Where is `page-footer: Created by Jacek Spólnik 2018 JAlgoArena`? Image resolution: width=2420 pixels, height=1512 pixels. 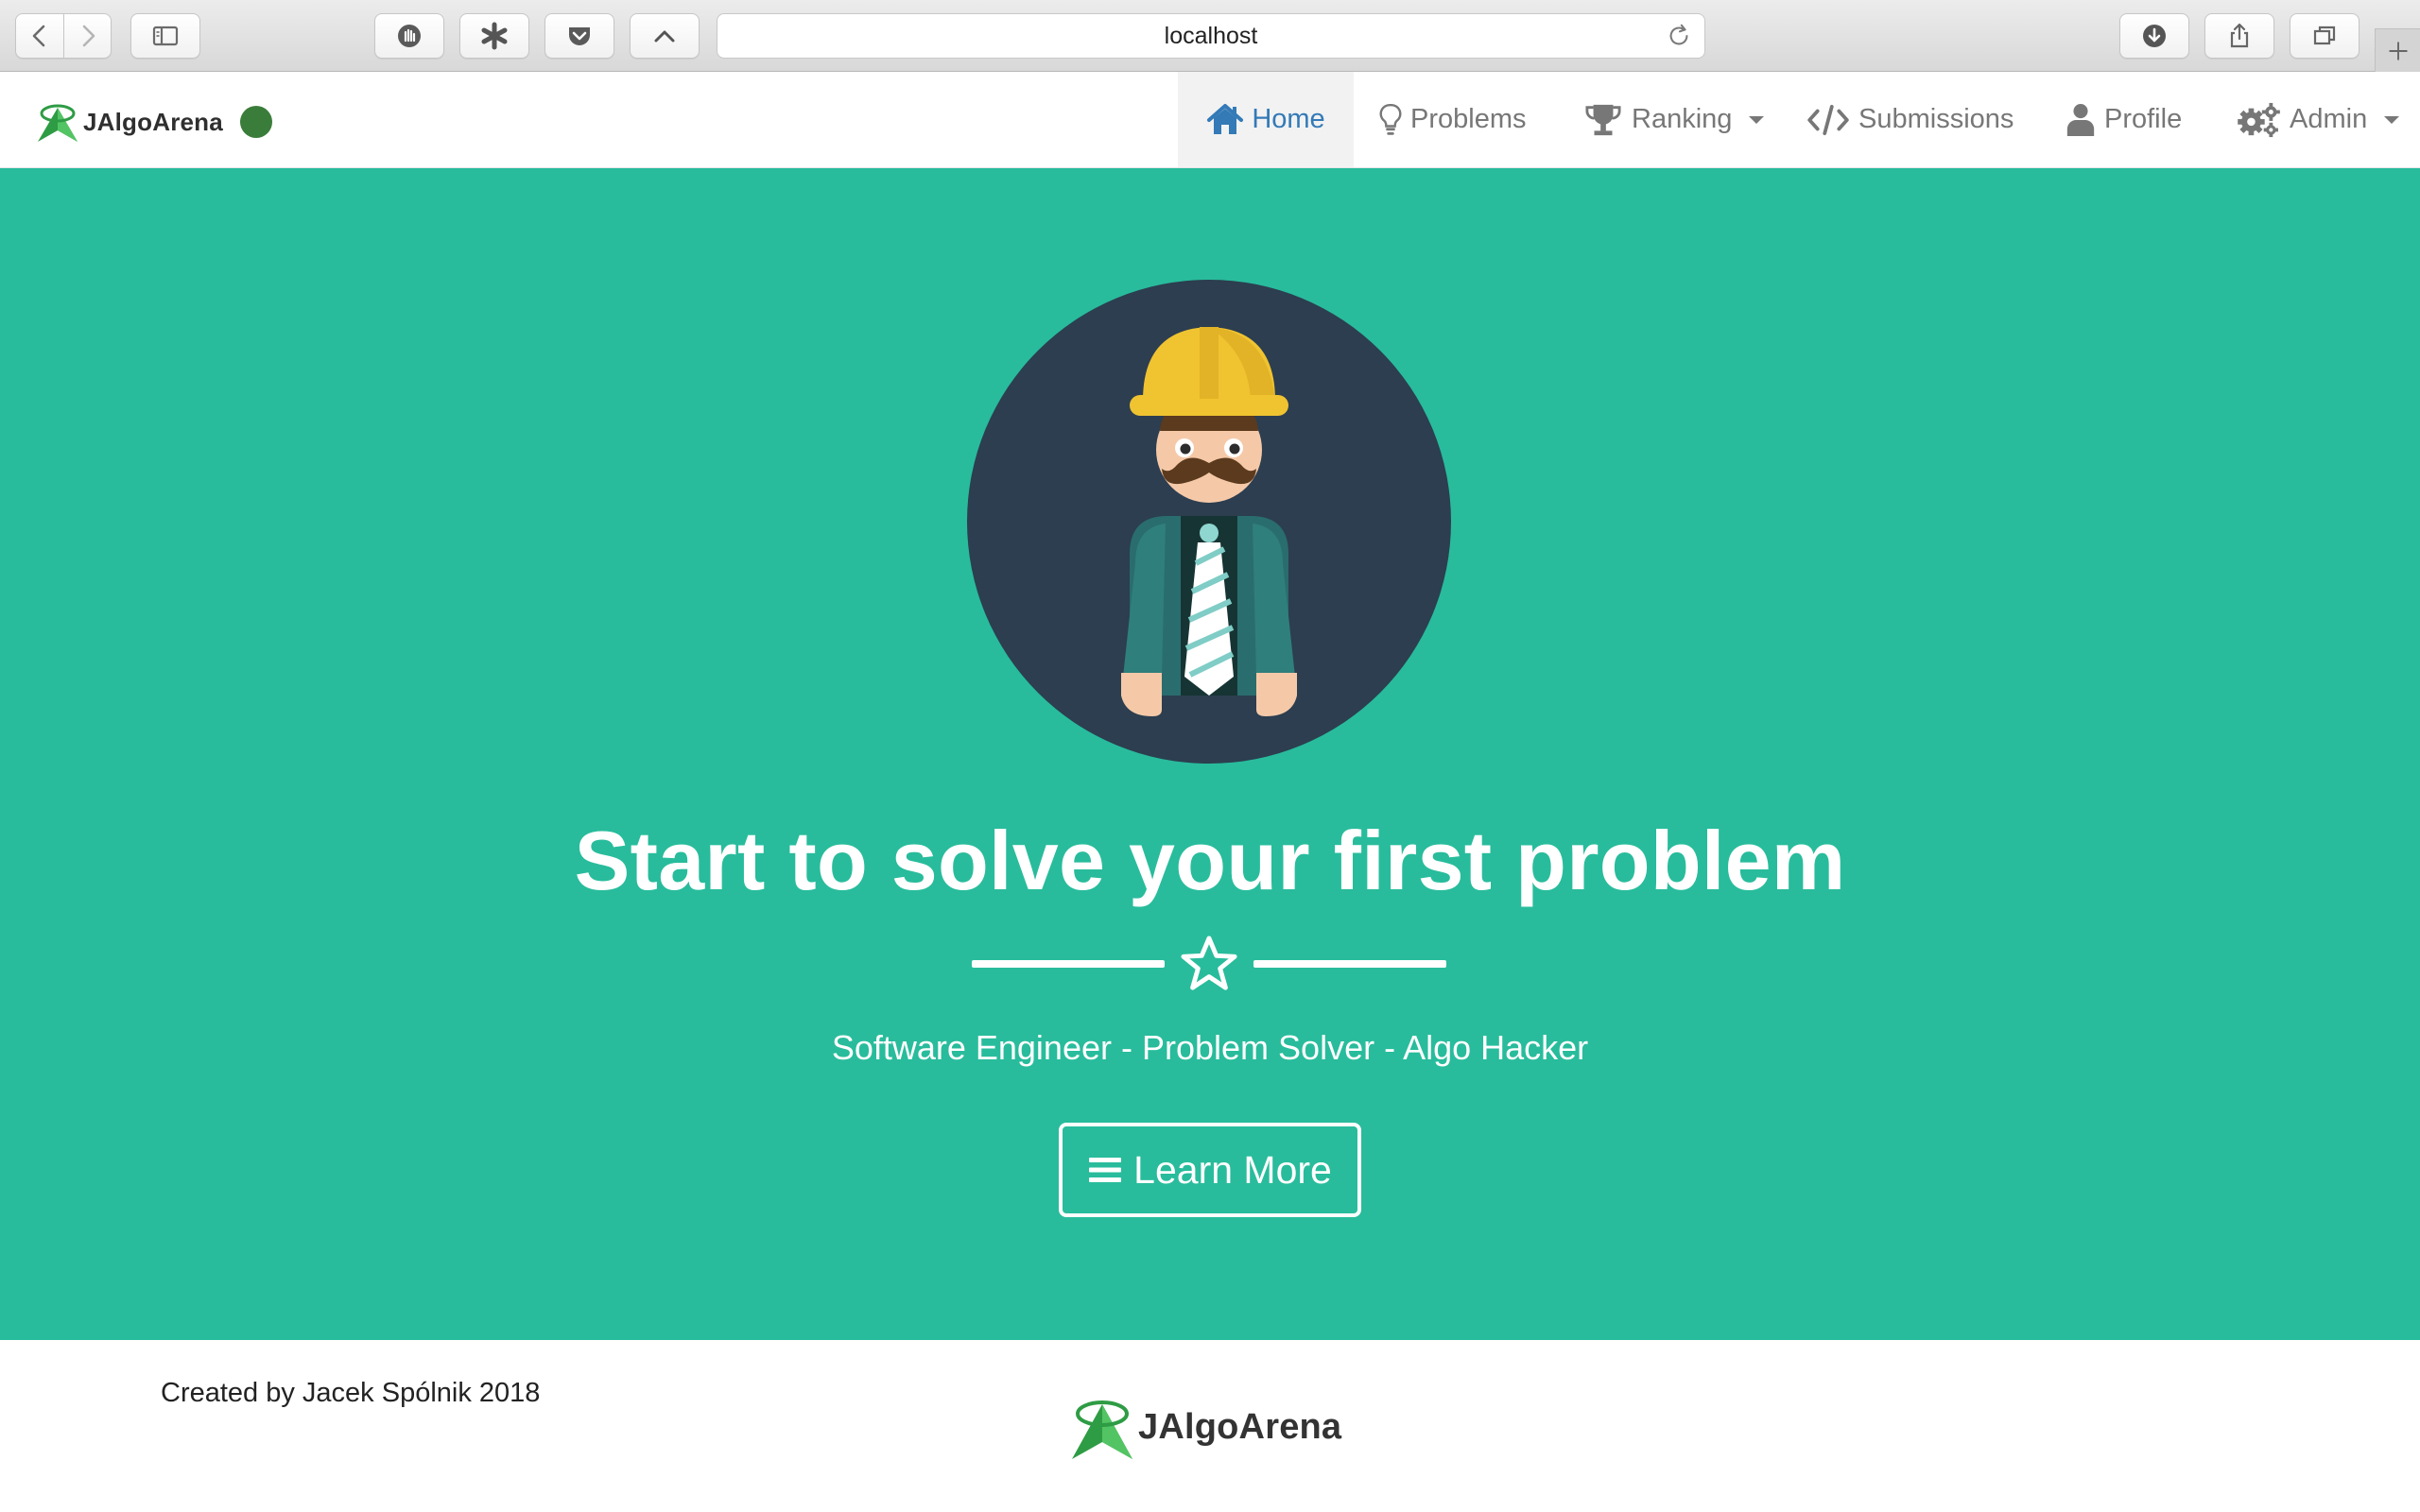
page-footer: Created by Jacek Spólnik 2018 JAlgoArena is located at coordinates (1210, 1426).